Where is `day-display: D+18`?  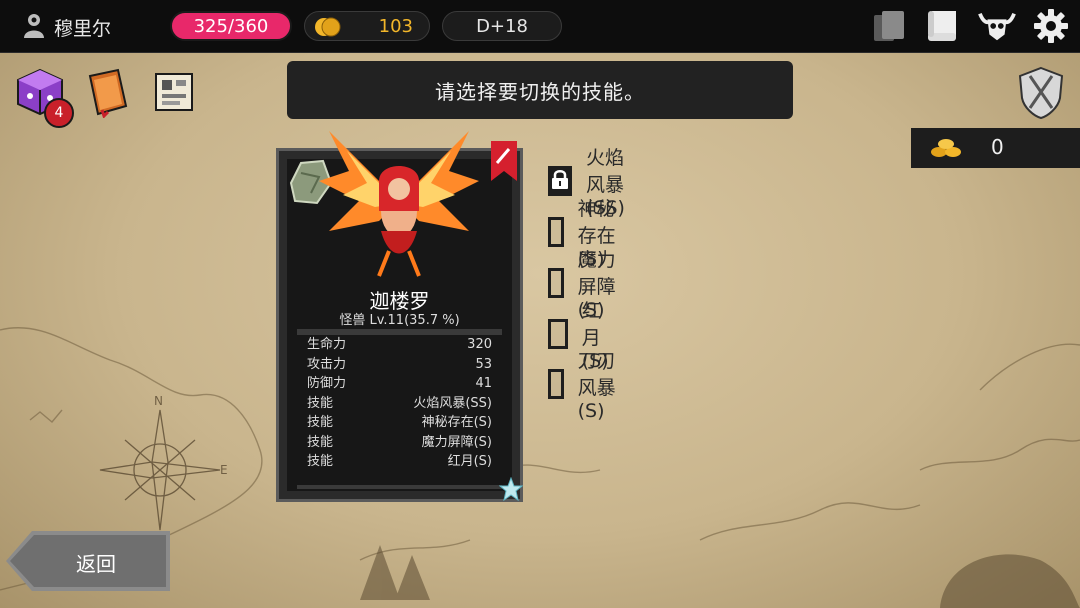 day-display: D+18 is located at coordinates (502, 26).